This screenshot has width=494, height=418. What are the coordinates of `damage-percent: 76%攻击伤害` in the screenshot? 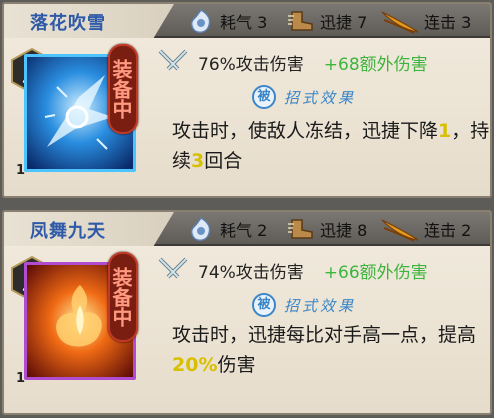 It's located at (251, 64).